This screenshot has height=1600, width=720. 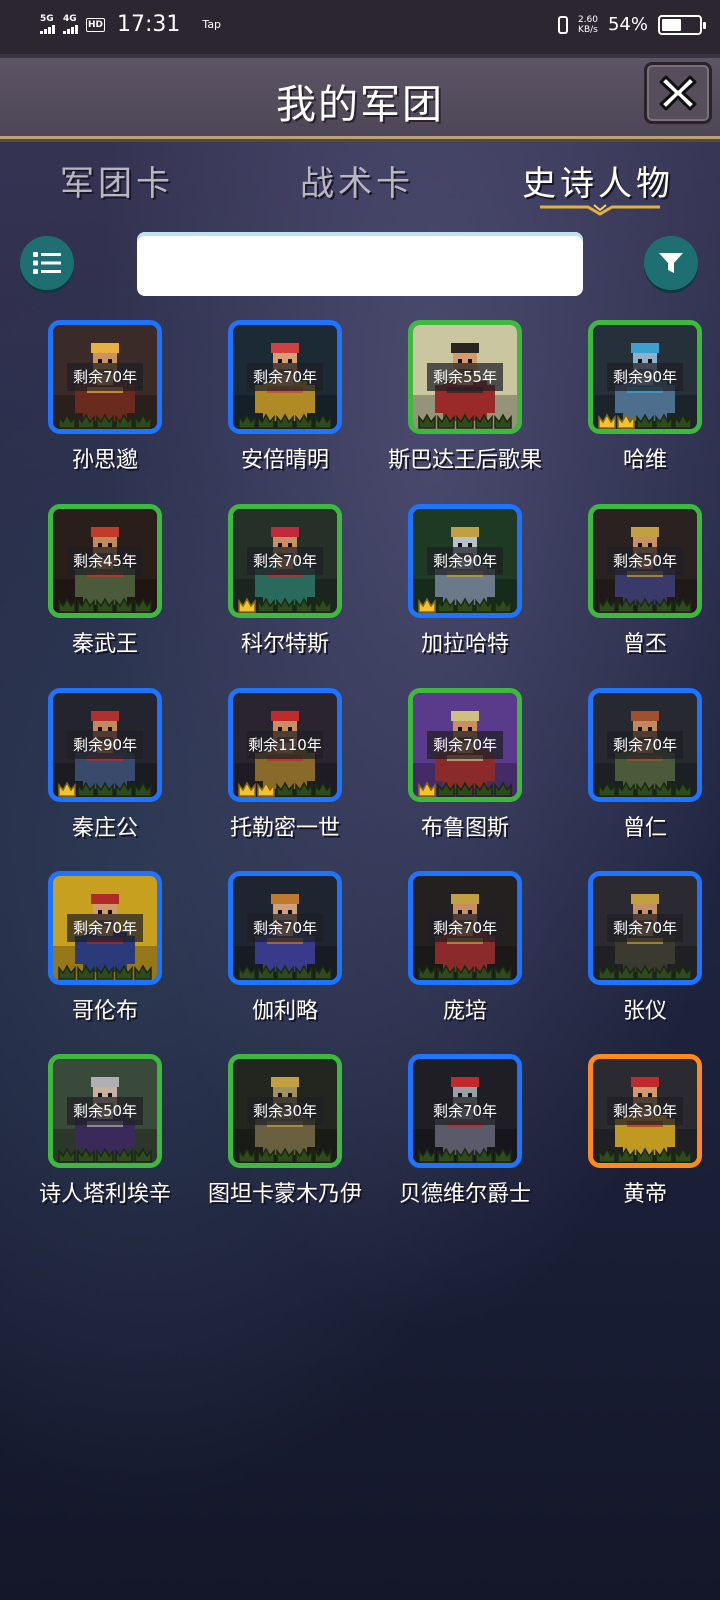 I want to click on figure-card: 剩余90年 秦庄公, so click(x=105, y=778).